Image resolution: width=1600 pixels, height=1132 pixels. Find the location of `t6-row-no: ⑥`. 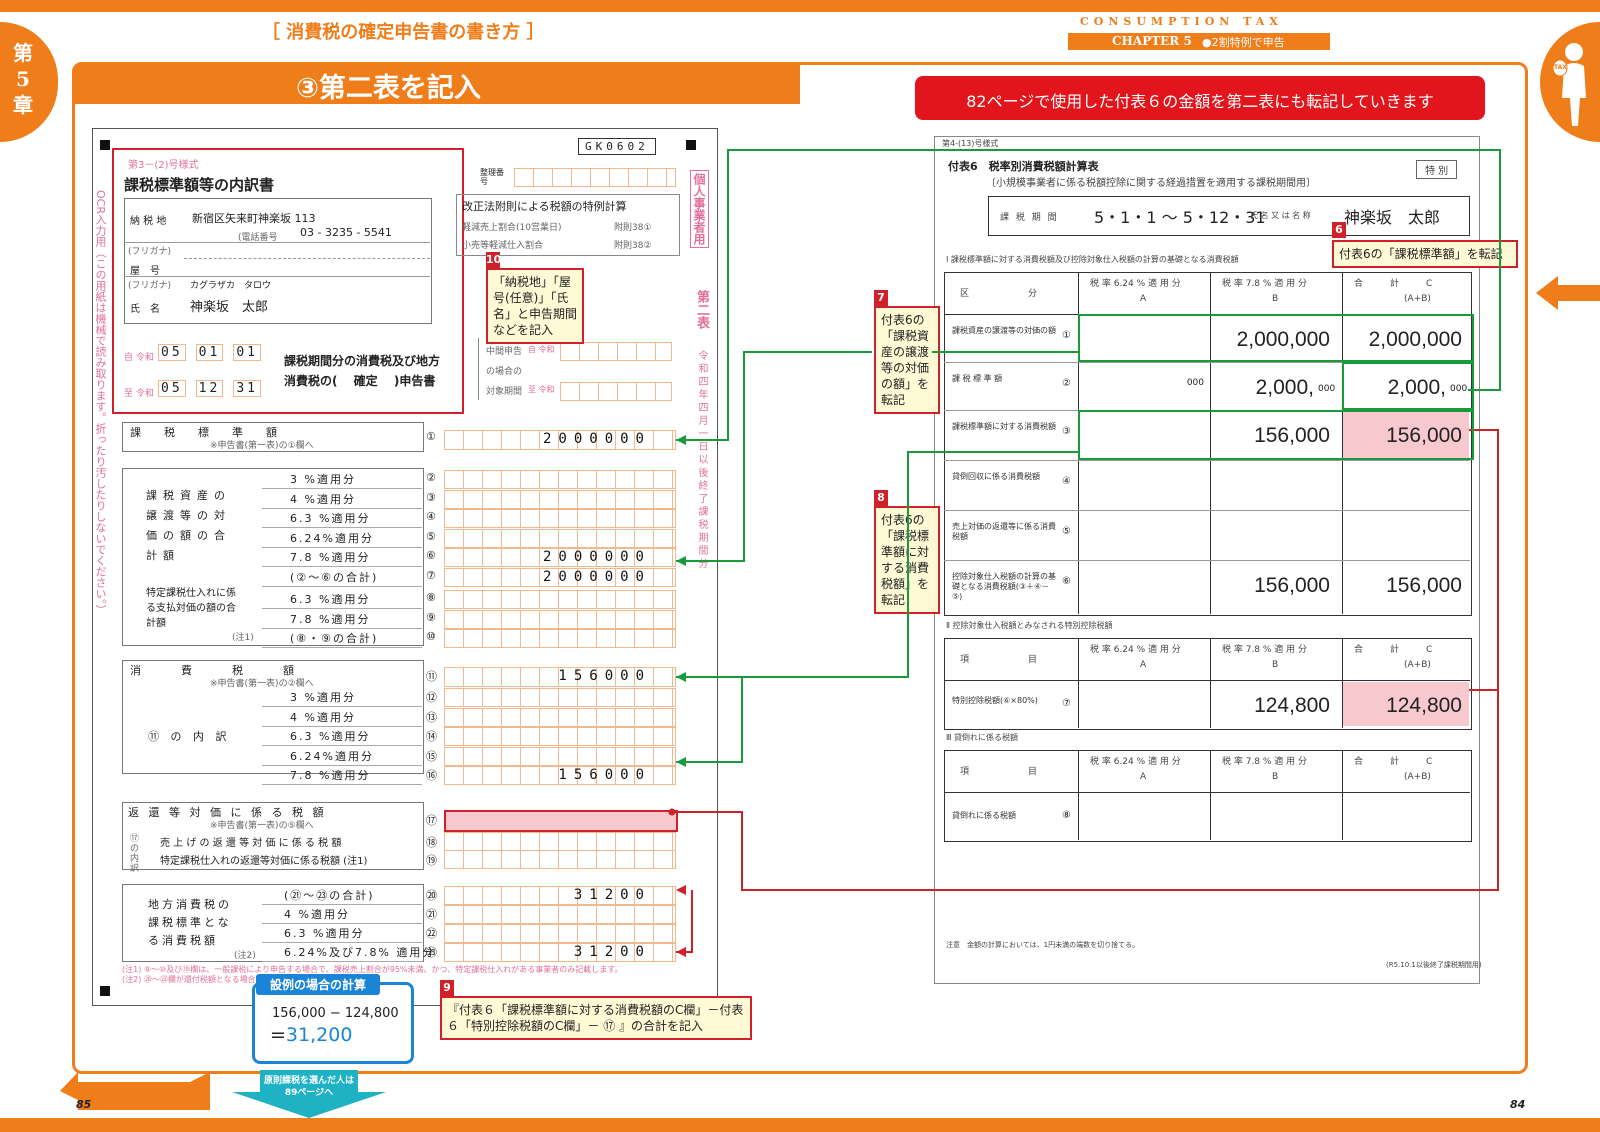

t6-row-no: ⑥ is located at coordinates (1066, 581).